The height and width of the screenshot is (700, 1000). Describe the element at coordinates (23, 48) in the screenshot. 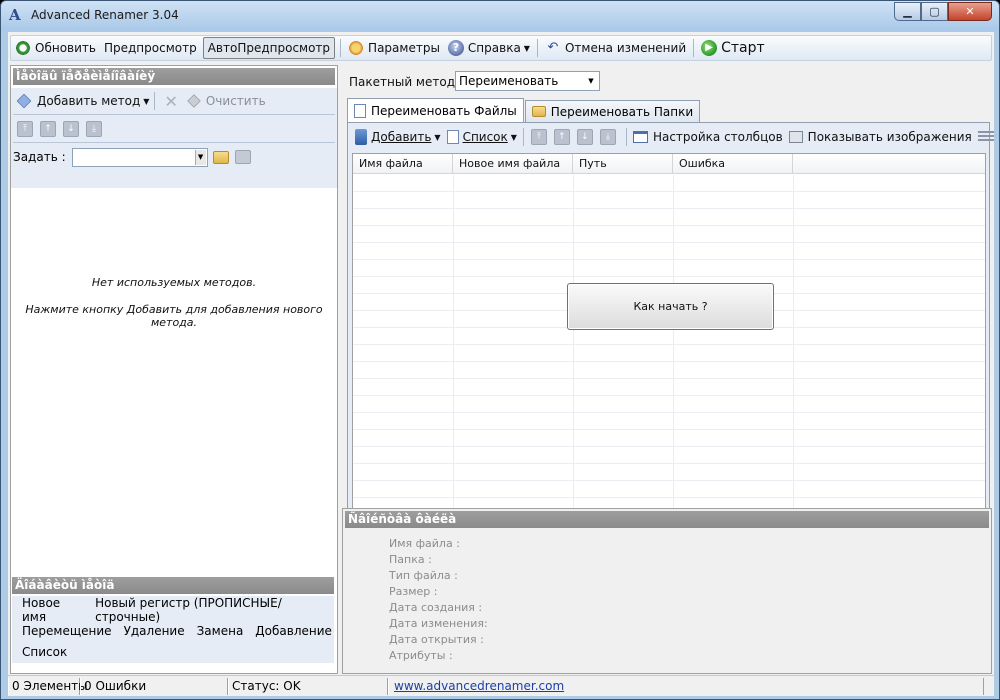

I see `refresh-icon` at that location.